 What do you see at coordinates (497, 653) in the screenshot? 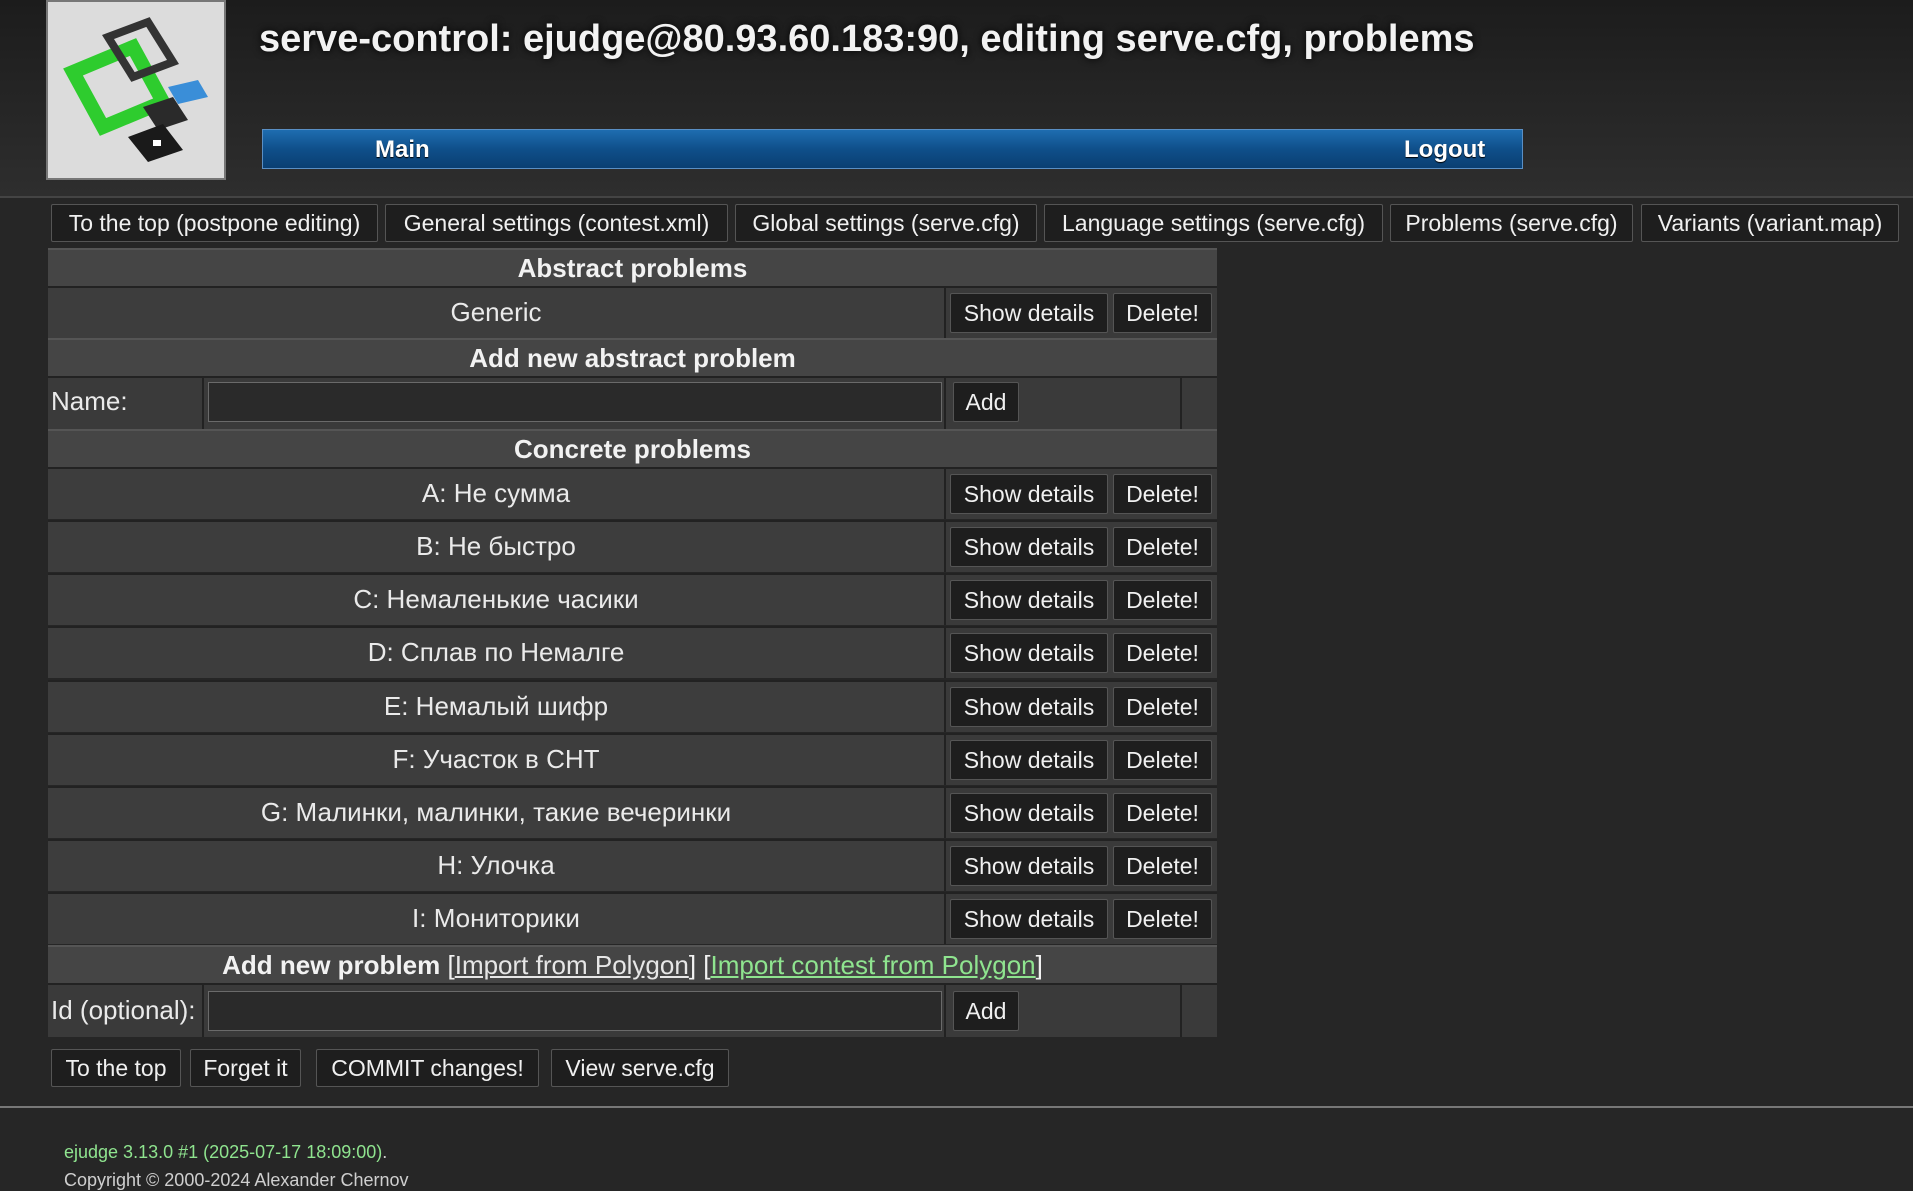
I see `problem-name: D: Сплав по Немалге` at bounding box center [497, 653].